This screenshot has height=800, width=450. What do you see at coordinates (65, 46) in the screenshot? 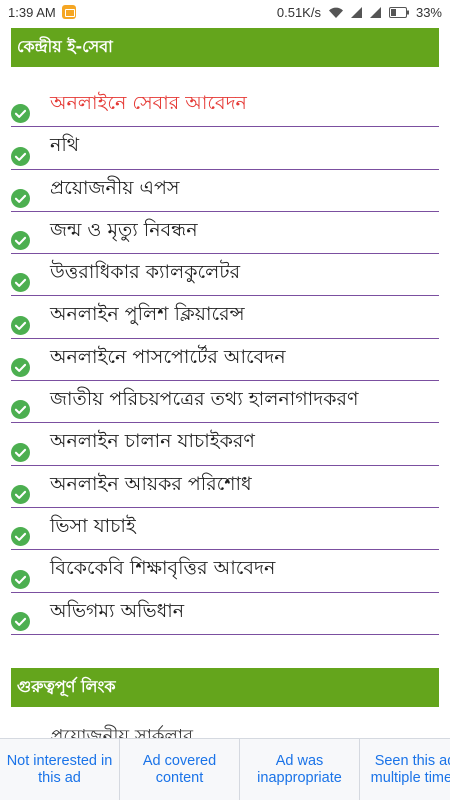
I see `section-title: কেন্দ্রীয় ই-সেবা` at bounding box center [65, 46].